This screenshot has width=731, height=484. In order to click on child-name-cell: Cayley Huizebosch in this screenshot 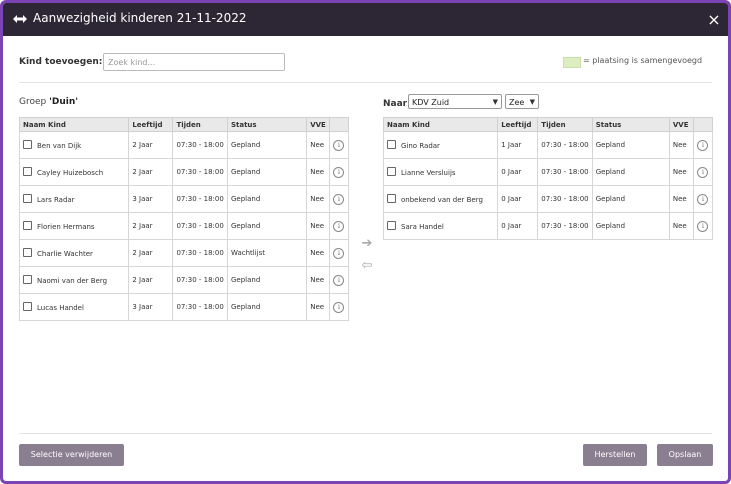, I will do `click(74, 172)`.